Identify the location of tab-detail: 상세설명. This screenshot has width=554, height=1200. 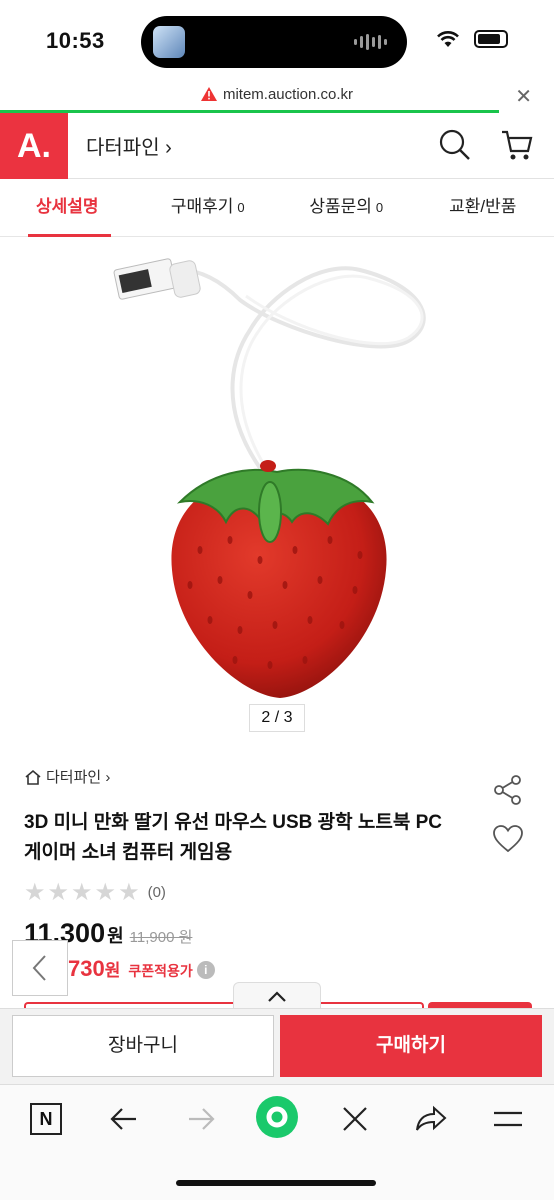
(69, 208).